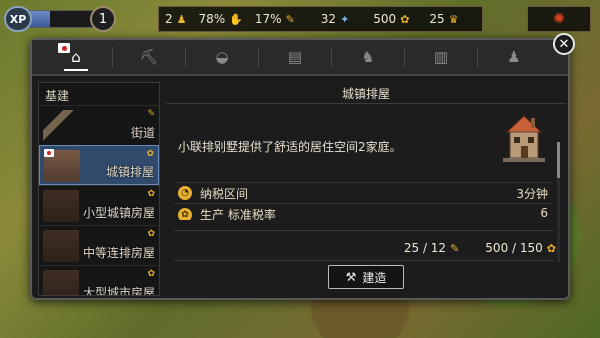 This screenshot has width=600, height=338. Describe the element at coordinates (558, 160) in the screenshot. I see `scroll-thumb` at that location.